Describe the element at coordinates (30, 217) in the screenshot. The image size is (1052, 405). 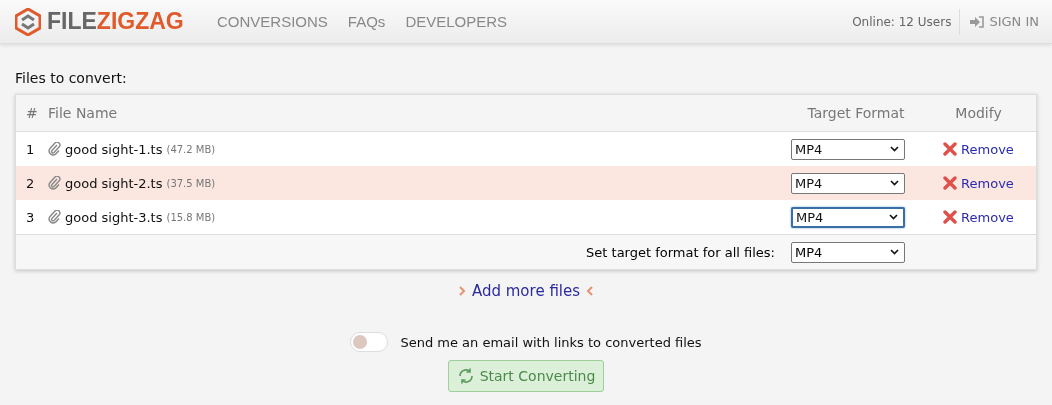
I see `row-number: 3` at that location.